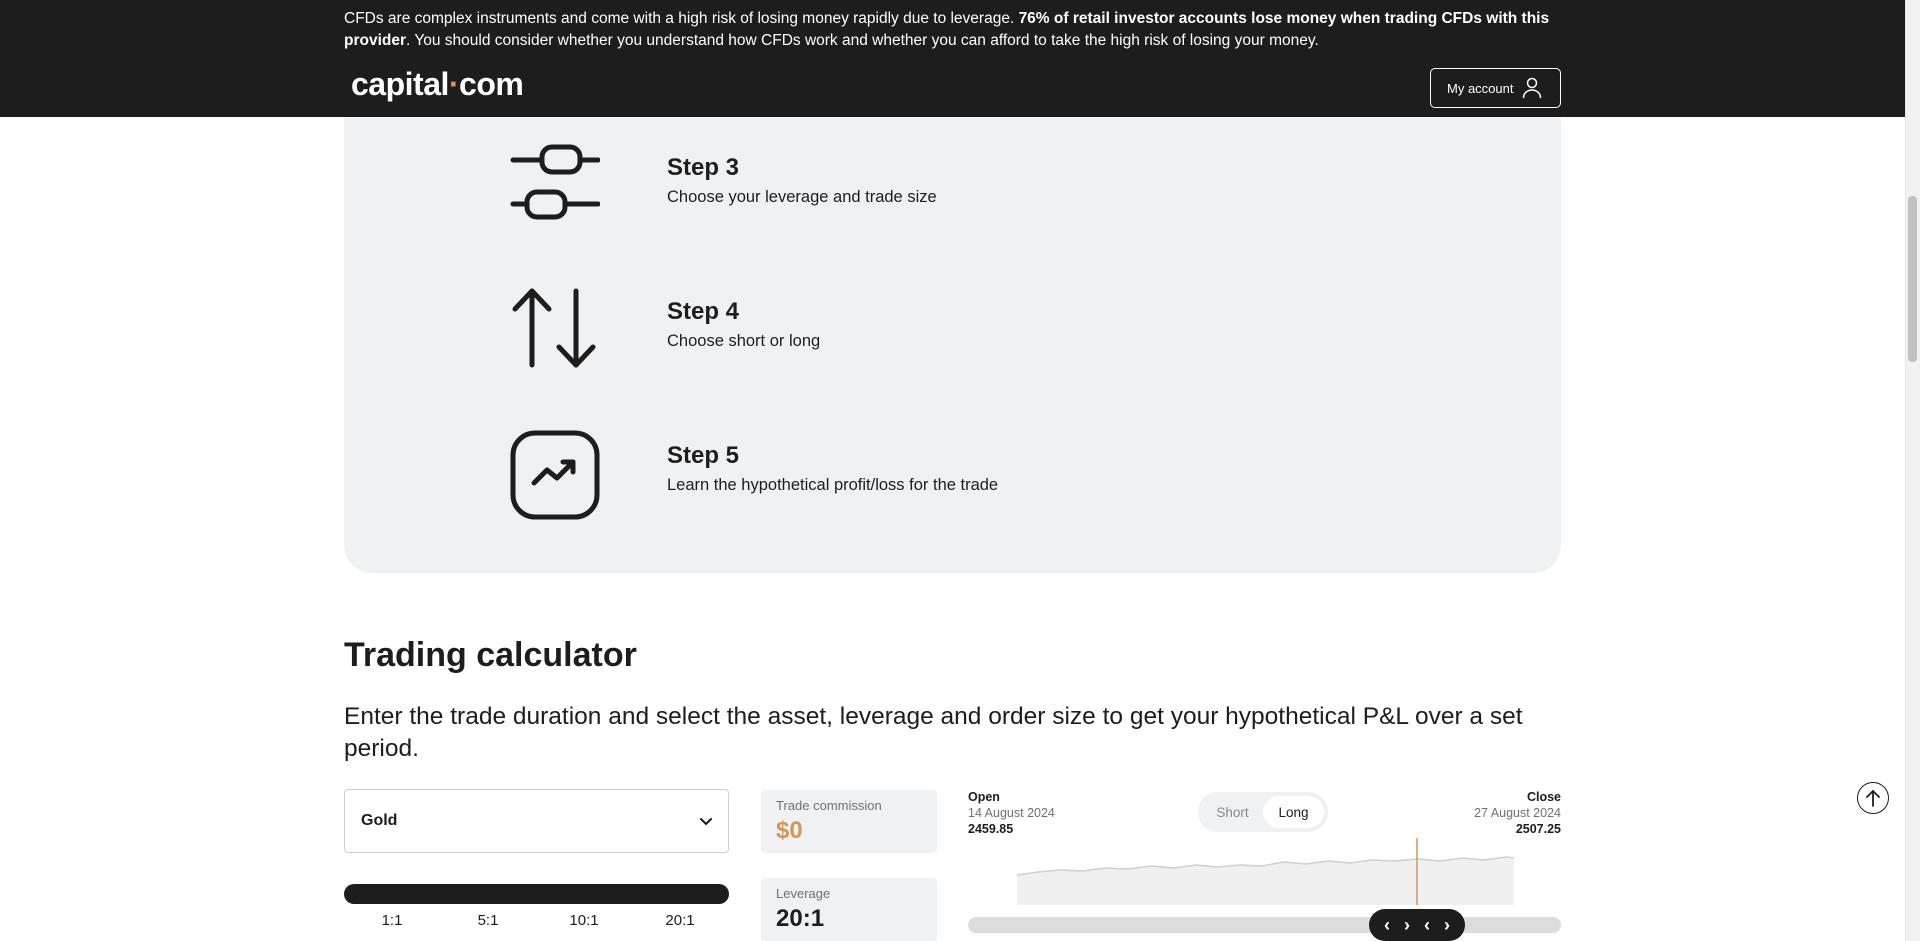 This screenshot has width=1920, height=941. What do you see at coordinates (583, 920) in the screenshot?
I see `leverage-tick: 10:1` at bounding box center [583, 920].